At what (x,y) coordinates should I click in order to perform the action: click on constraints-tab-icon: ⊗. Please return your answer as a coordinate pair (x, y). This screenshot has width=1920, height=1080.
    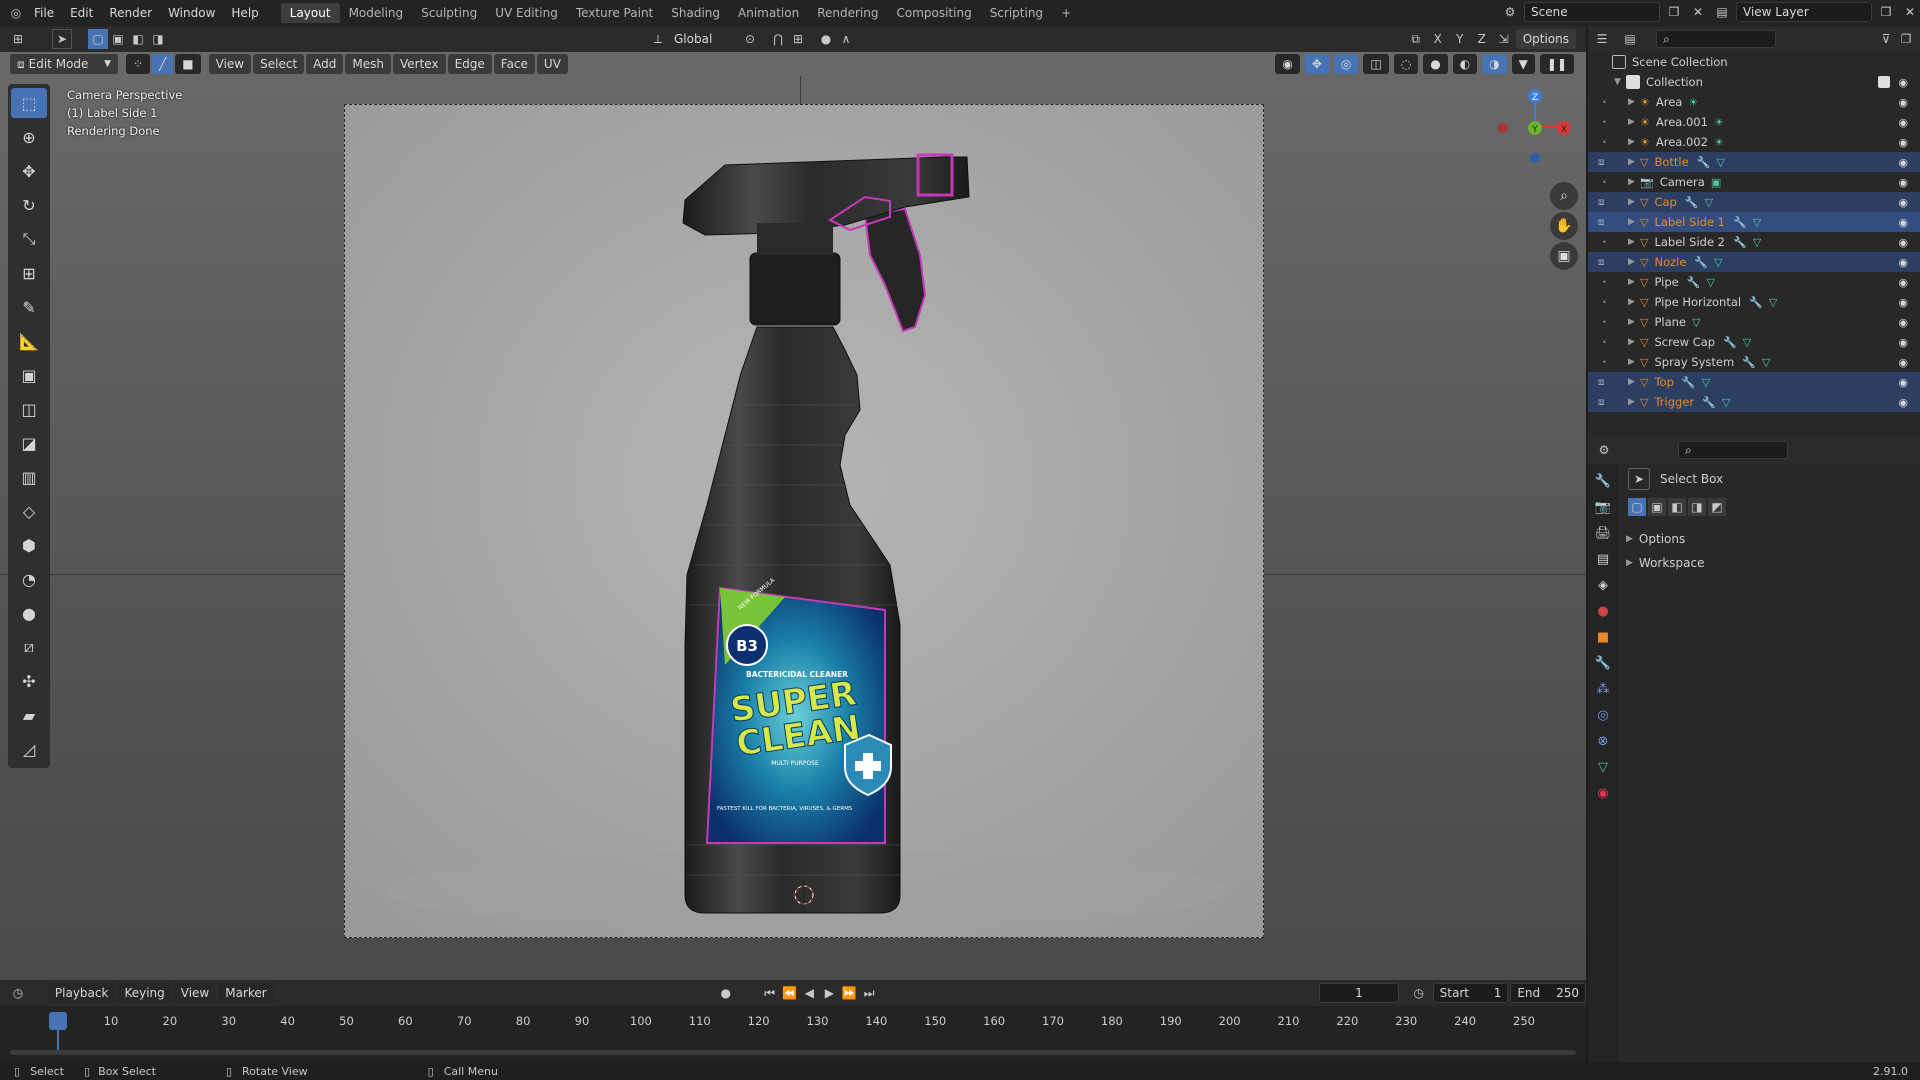
    Looking at the image, I should click on (1603, 741).